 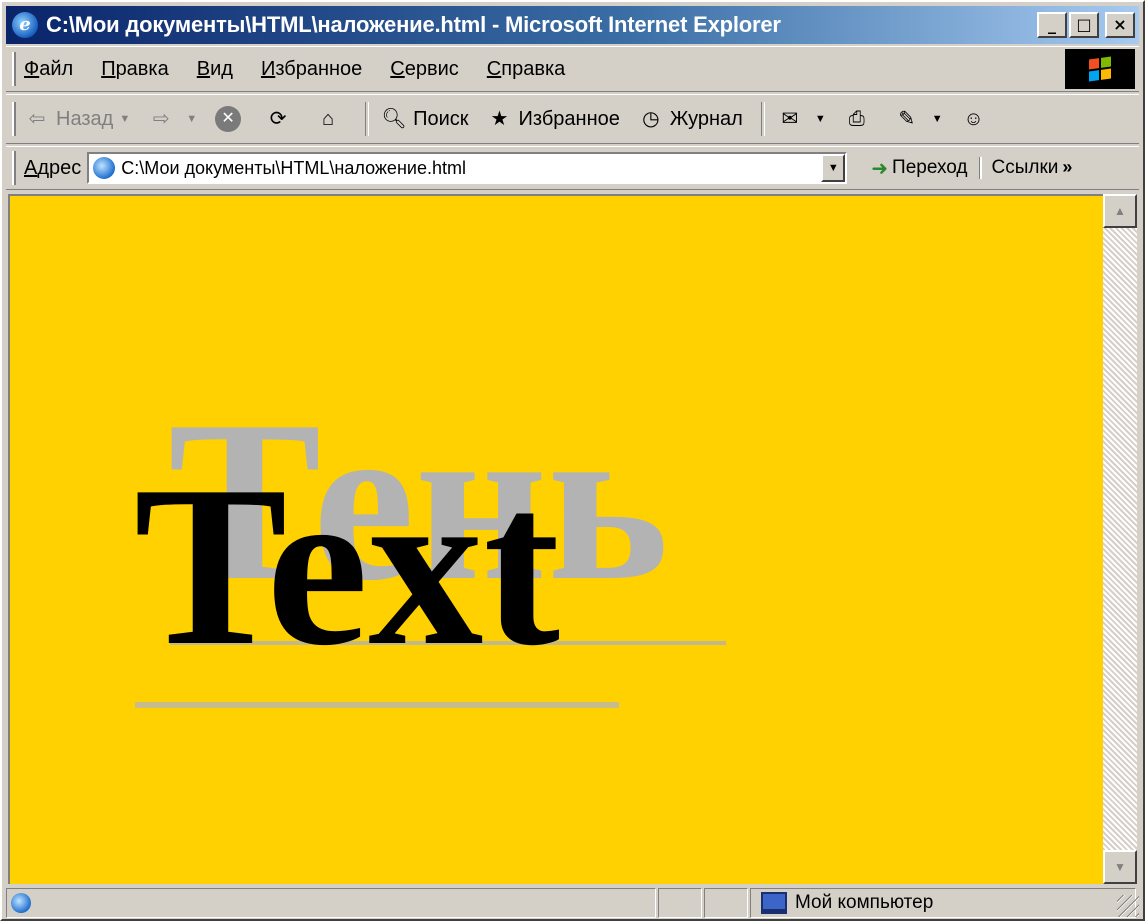 I want to click on menu-grip, so click(x=14, y=69).